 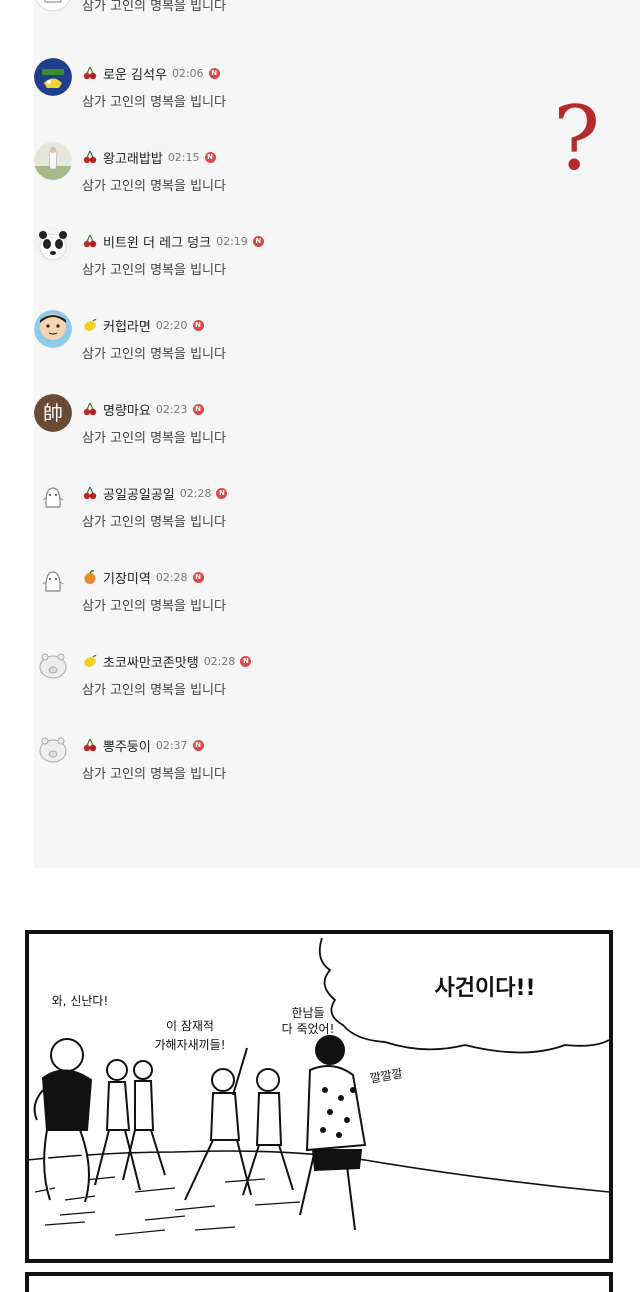 What do you see at coordinates (280, 355) in the screenshot?
I see `comment-item: 커헙라면 02:20 N 삼가 고인의 명복을 빕니다` at bounding box center [280, 355].